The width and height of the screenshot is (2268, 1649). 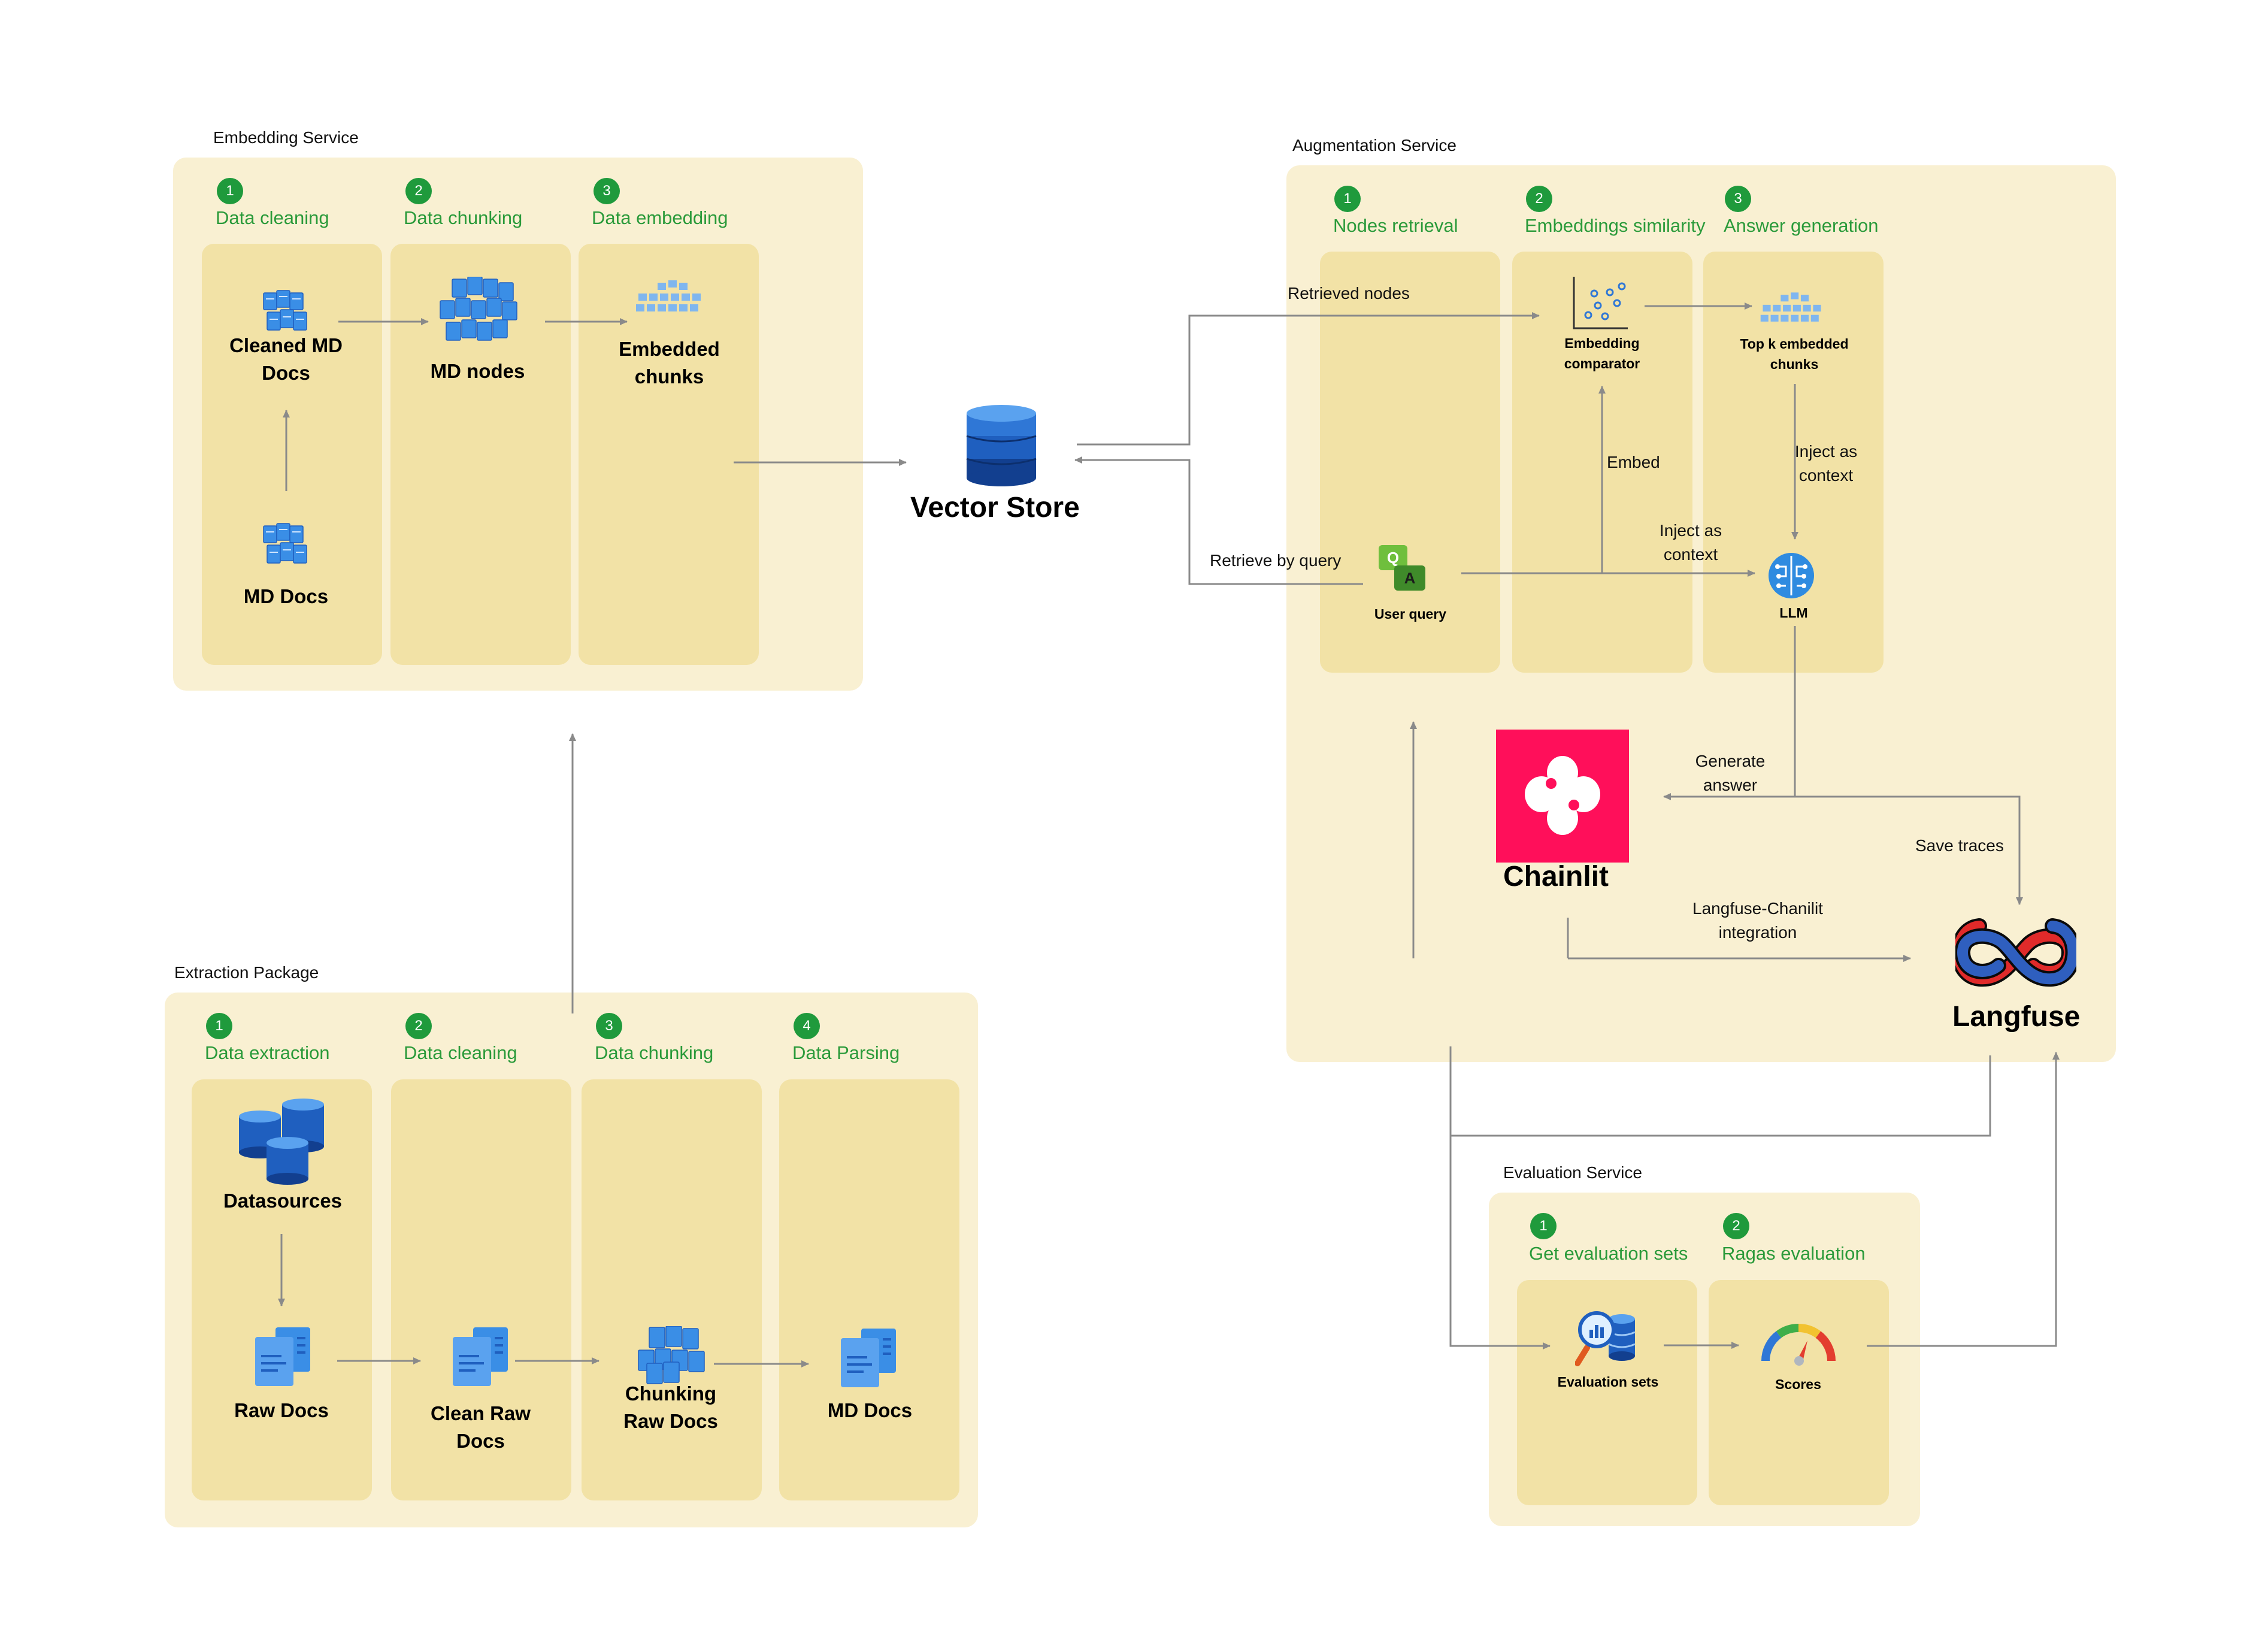 I want to click on embedding-comparator-label: Embedding comparator, so click(x=1602, y=353).